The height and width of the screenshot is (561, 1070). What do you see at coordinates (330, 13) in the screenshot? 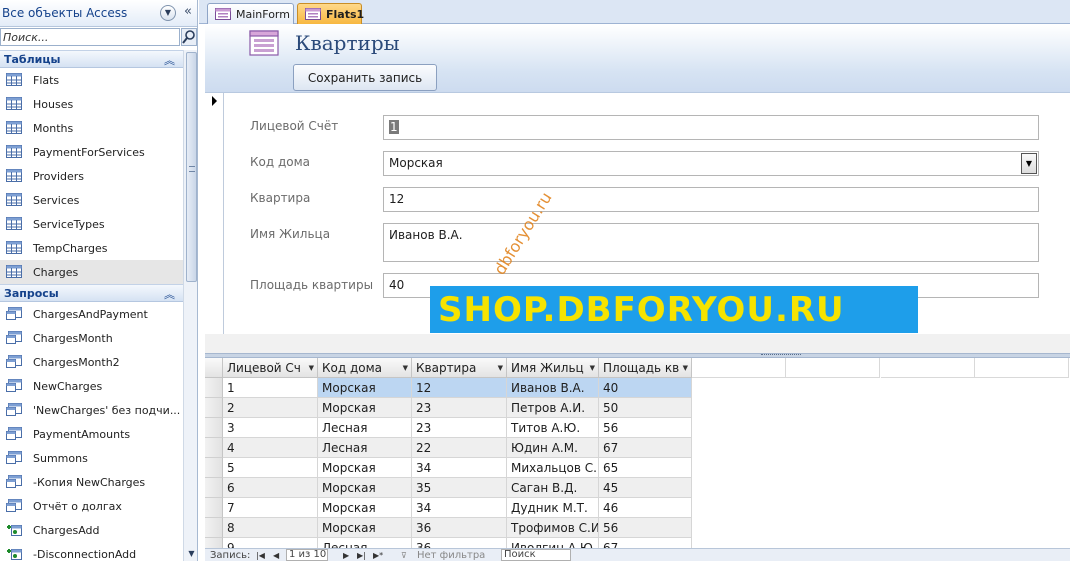
I see `document-tab: Flats1` at bounding box center [330, 13].